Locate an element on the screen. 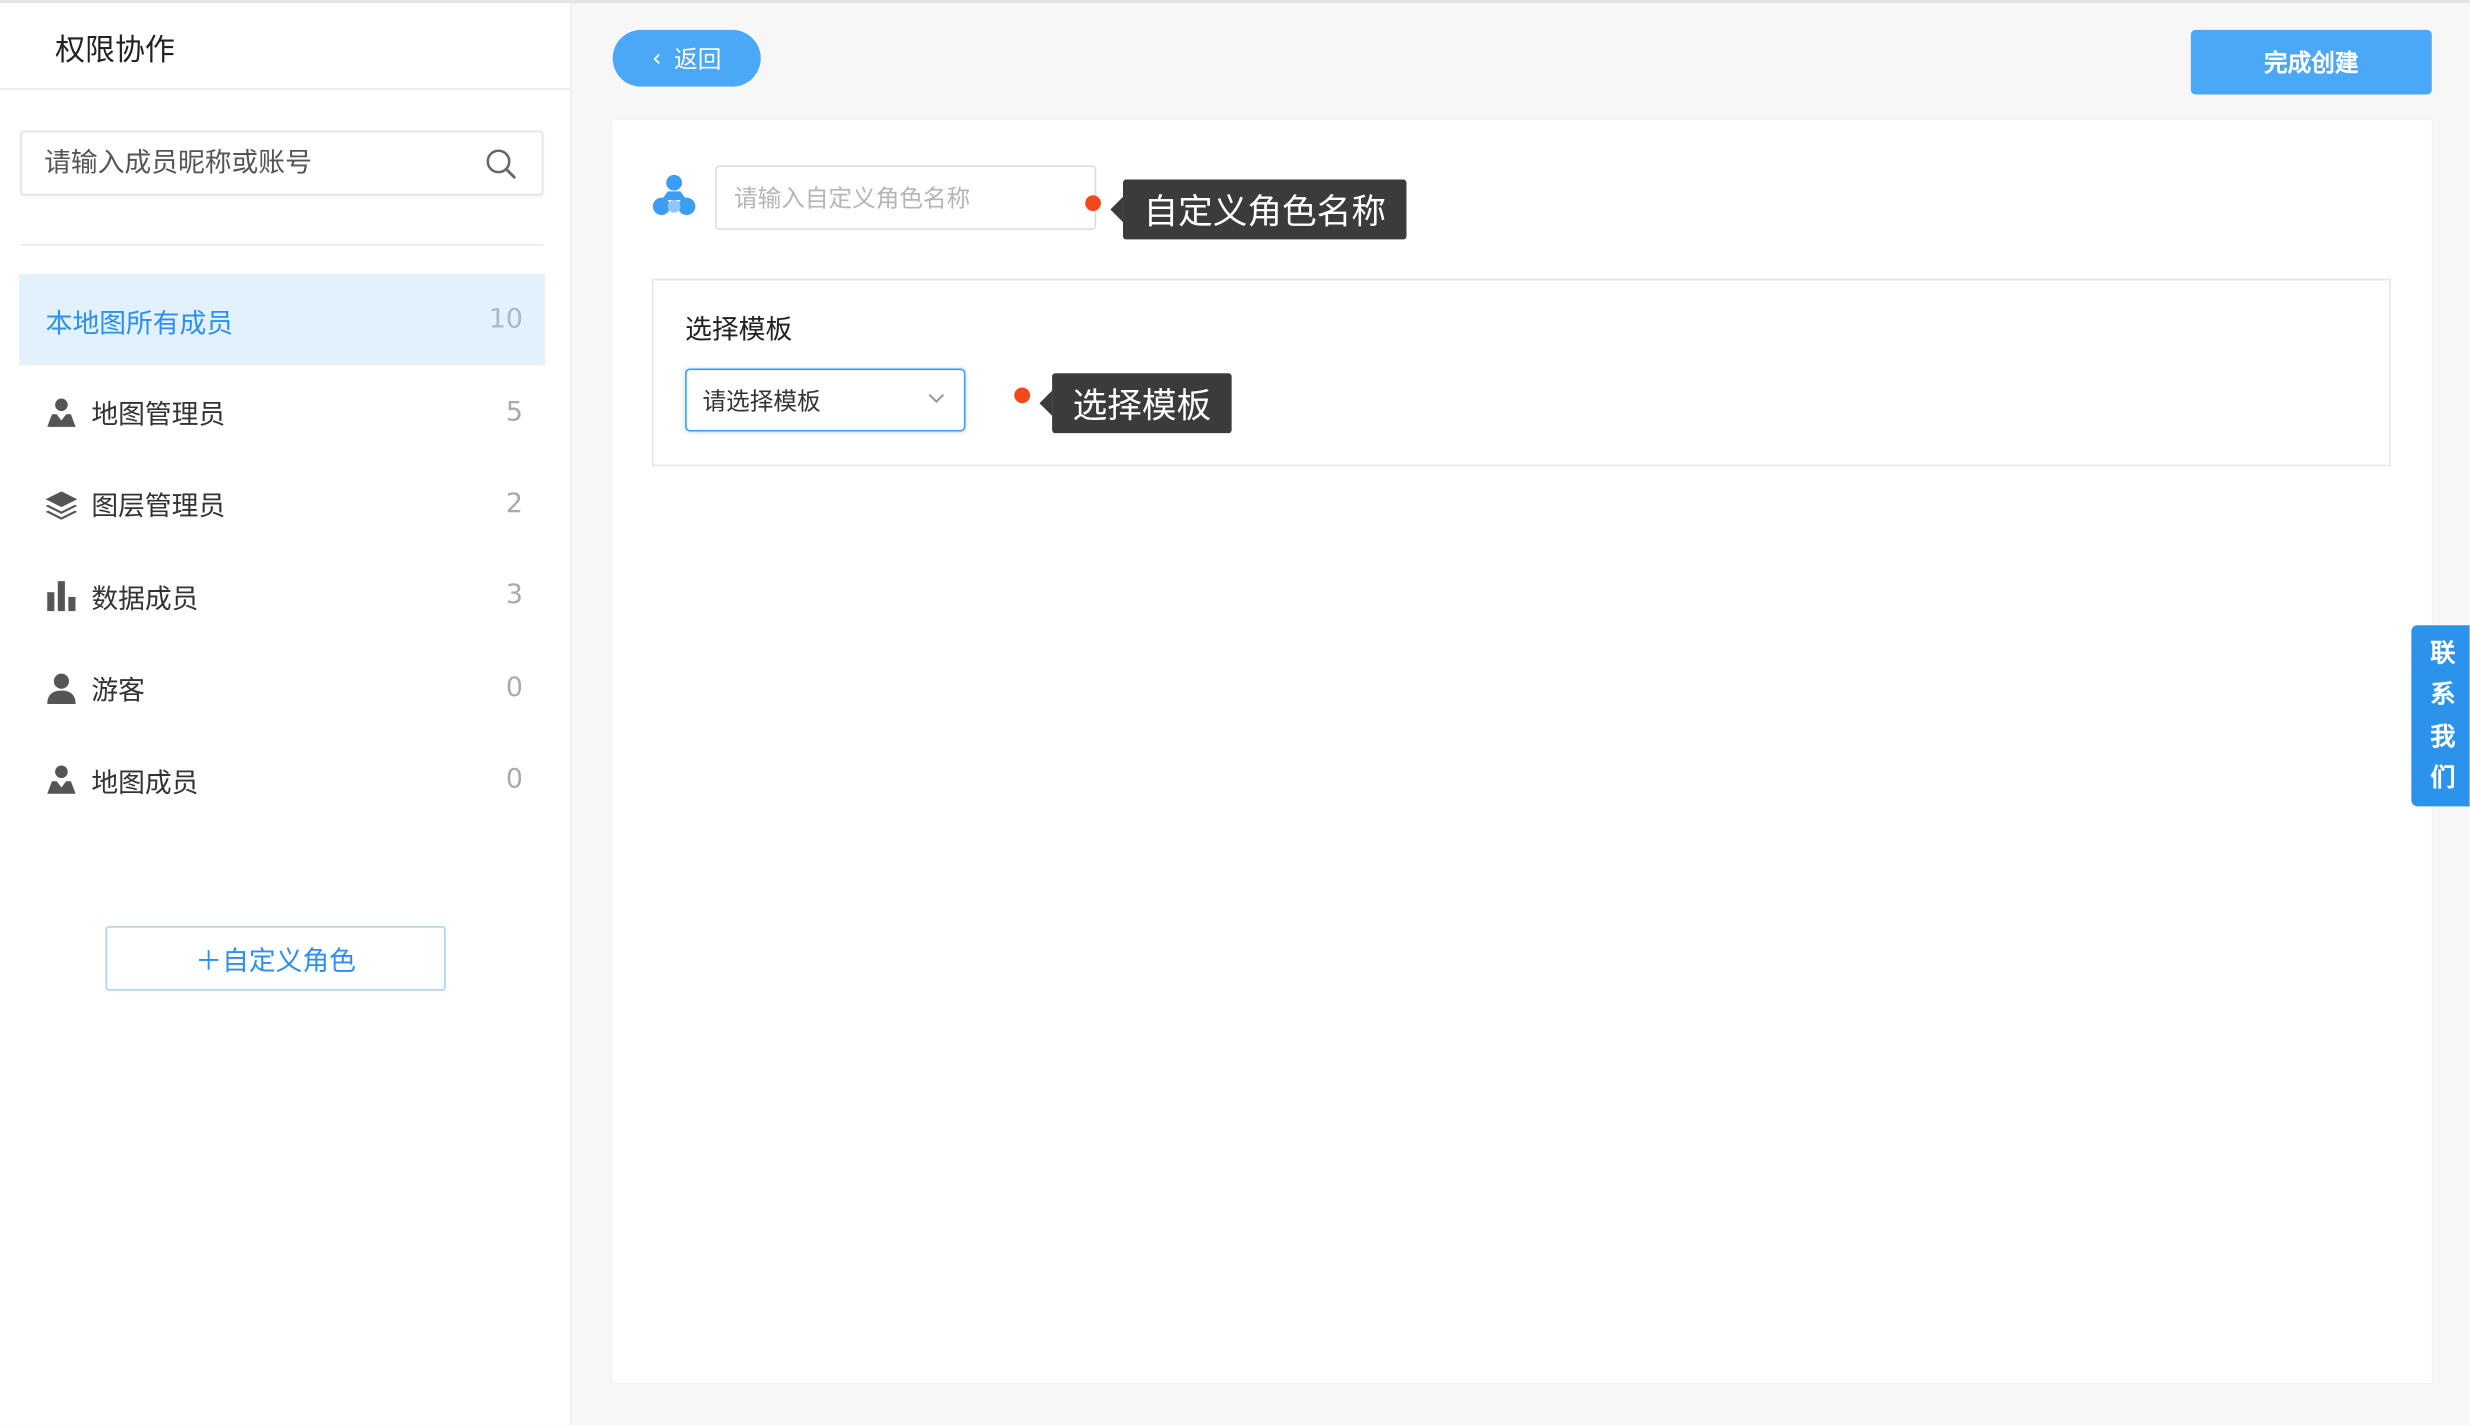  user-icon is located at coordinates (61, 688).